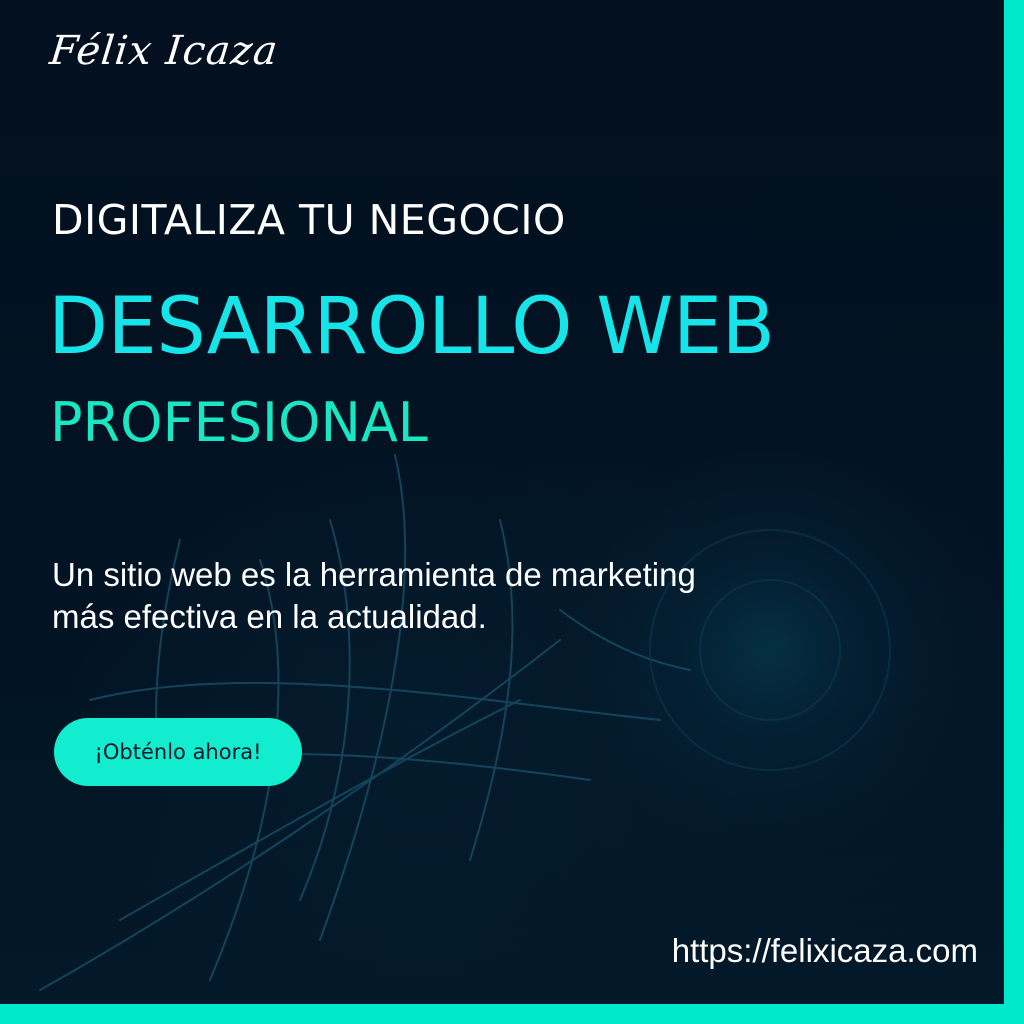 This screenshot has width=1024, height=1024. What do you see at coordinates (825, 951) in the screenshot?
I see `website-url: https://felixicaza.com` at bounding box center [825, 951].